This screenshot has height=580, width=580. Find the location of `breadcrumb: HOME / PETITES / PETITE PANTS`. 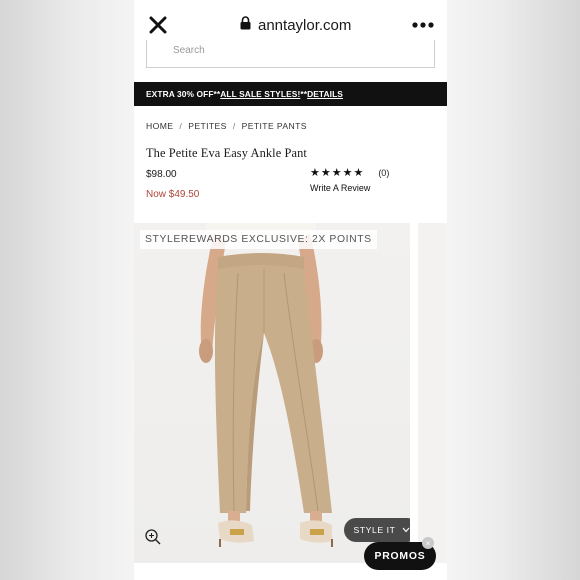

breadcrumb: HOME / PETITES / PETITE PANTS is located at coordinates (226, 126).